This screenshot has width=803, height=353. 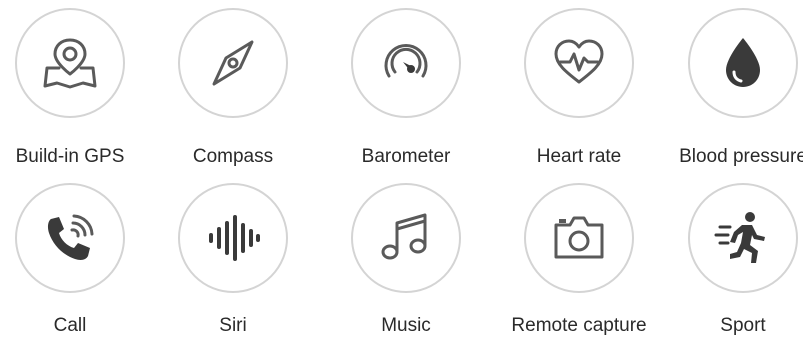 I want to click on music-note-icon, so click(x=404, y=236).